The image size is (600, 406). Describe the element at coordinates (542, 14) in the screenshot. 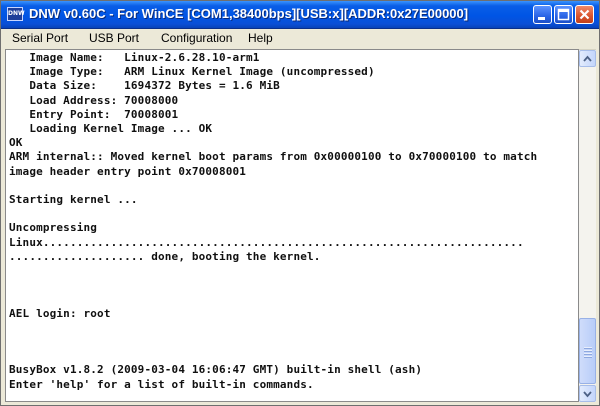

I see `minimize-button` at that location.